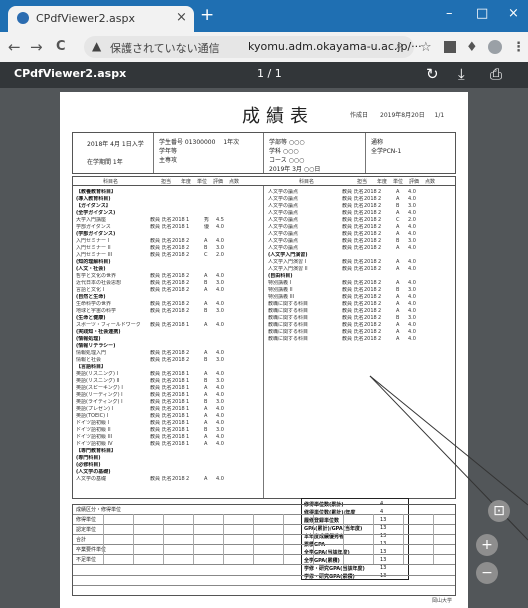  Describe the element at coordinates (448, 458) in the screenshot. I see `annotation-pointer` at that location.